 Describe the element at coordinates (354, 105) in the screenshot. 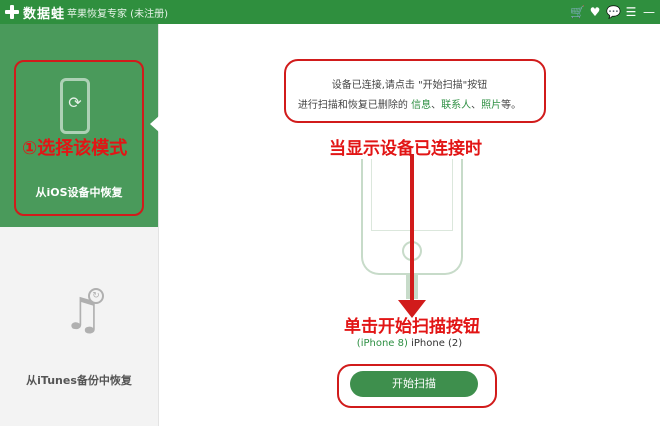

I see `info-prefix: 进行扫描和恢复已删除的` at that location.